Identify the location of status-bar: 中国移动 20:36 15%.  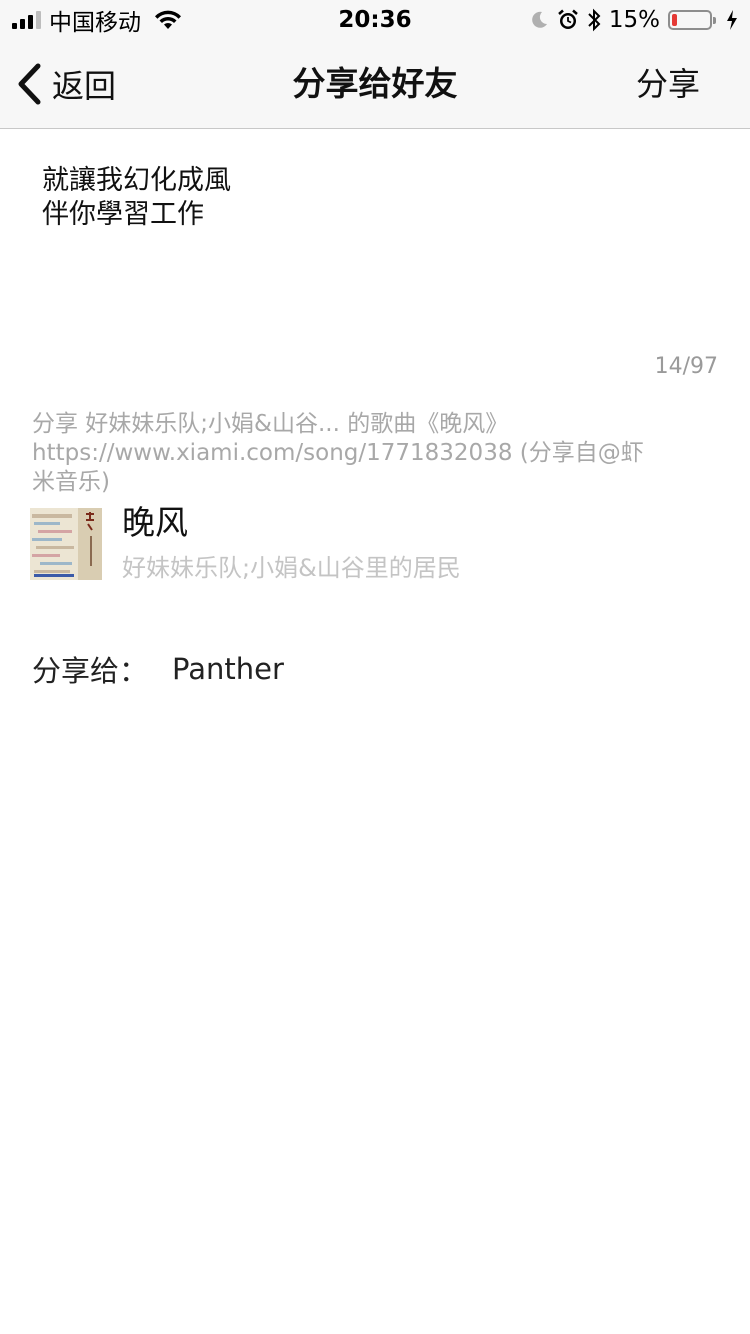
(375, 20).